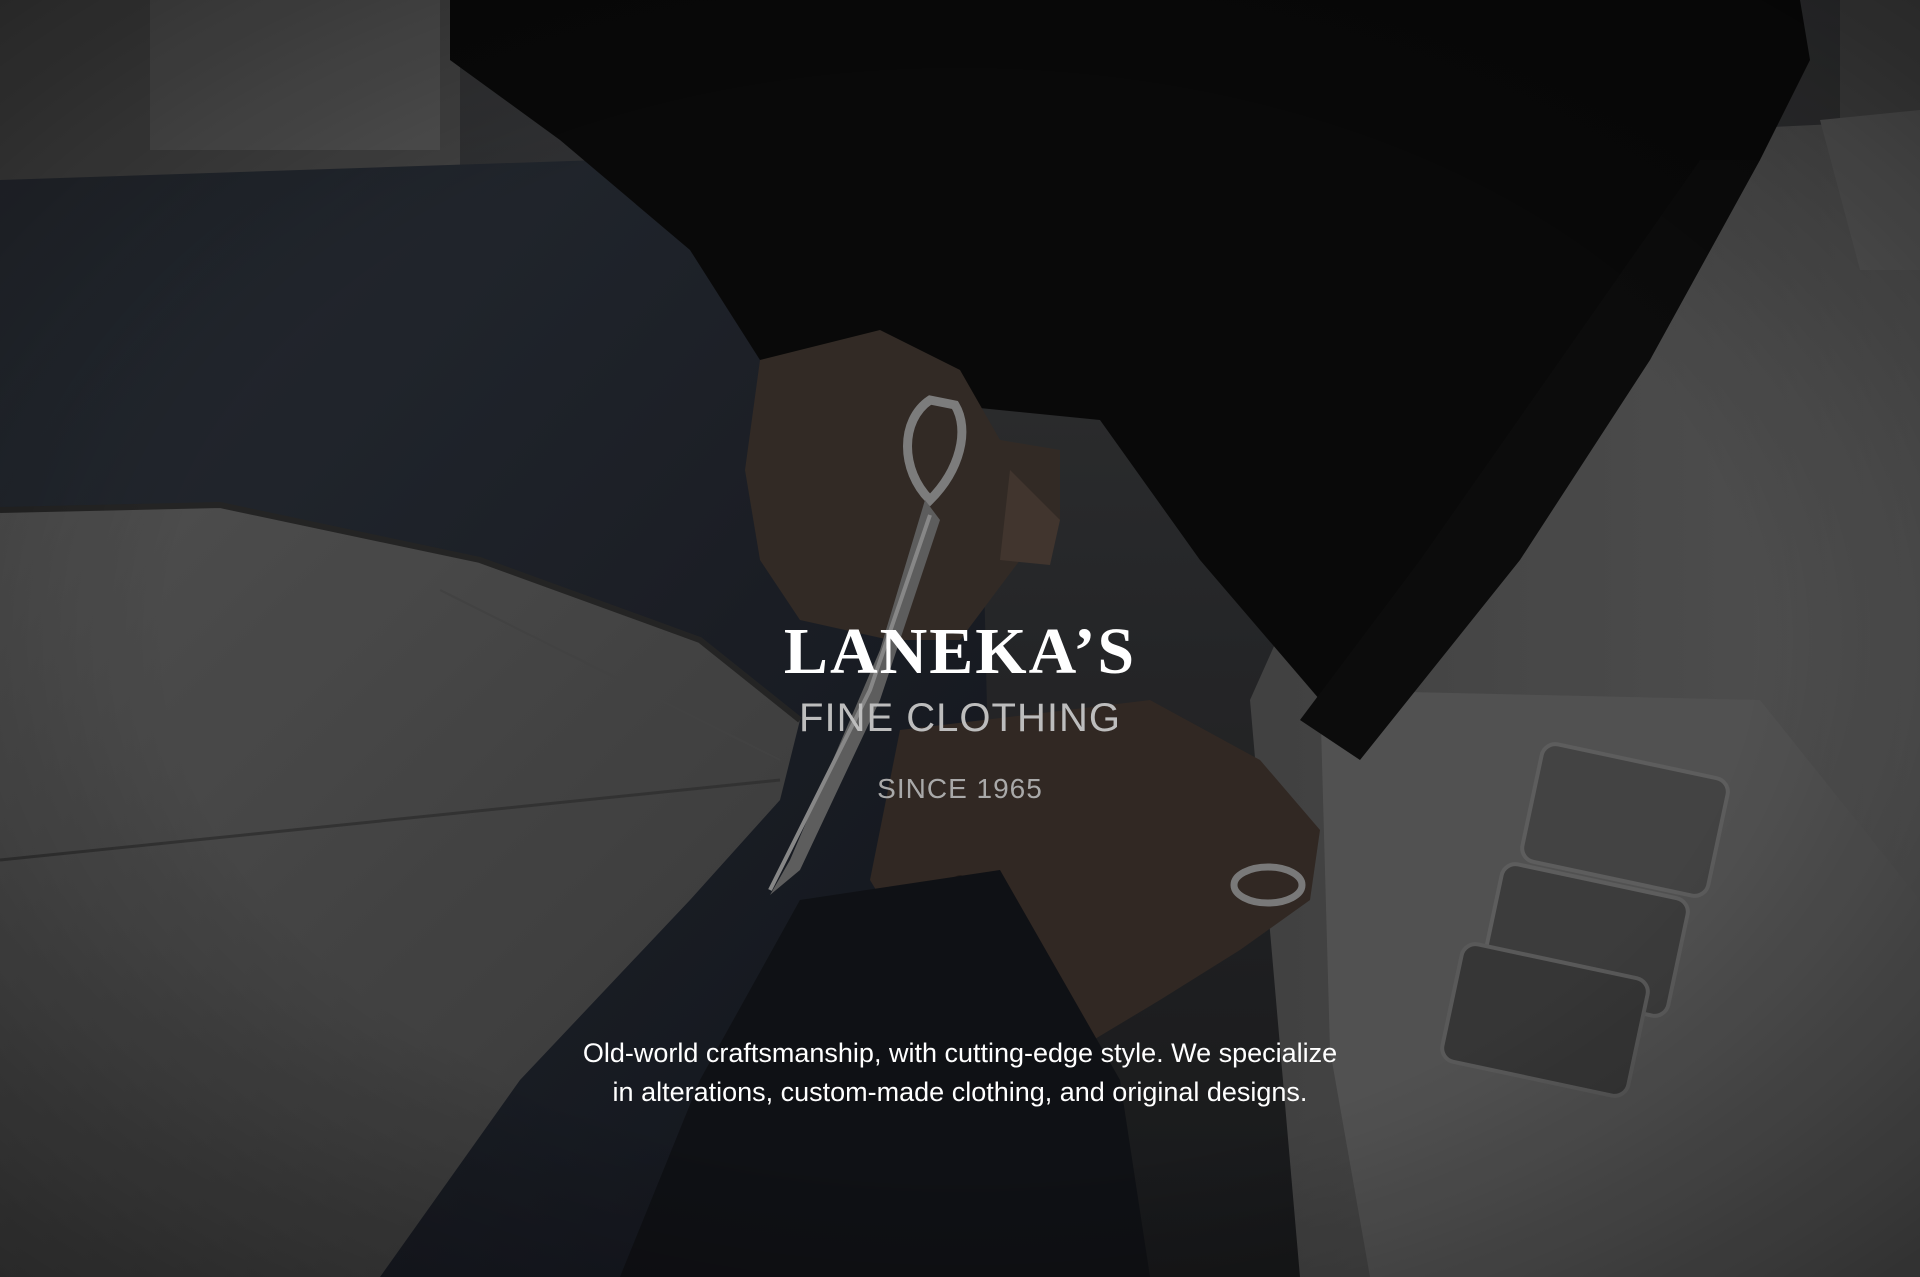 This screenshot has width=1920, height=1277. What do you see at coordinates (960, 788) in the screenshot?
I see `brand-since: SINCE 1965` at bounding box center [960, 788].